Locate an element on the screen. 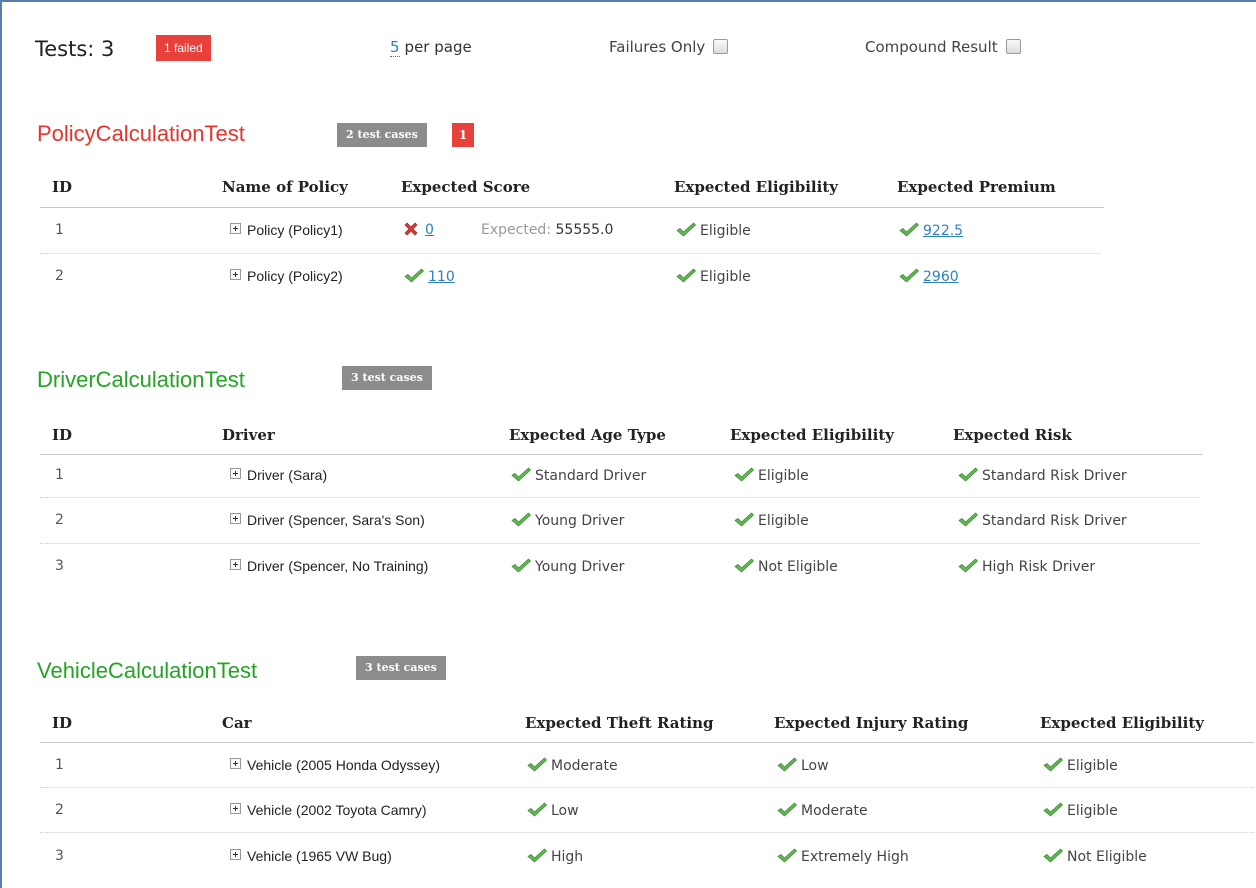 Image resolution: width=1256 pixels, height=888 pixels. driver-col-id: ID is located at coordinates (62, 435).